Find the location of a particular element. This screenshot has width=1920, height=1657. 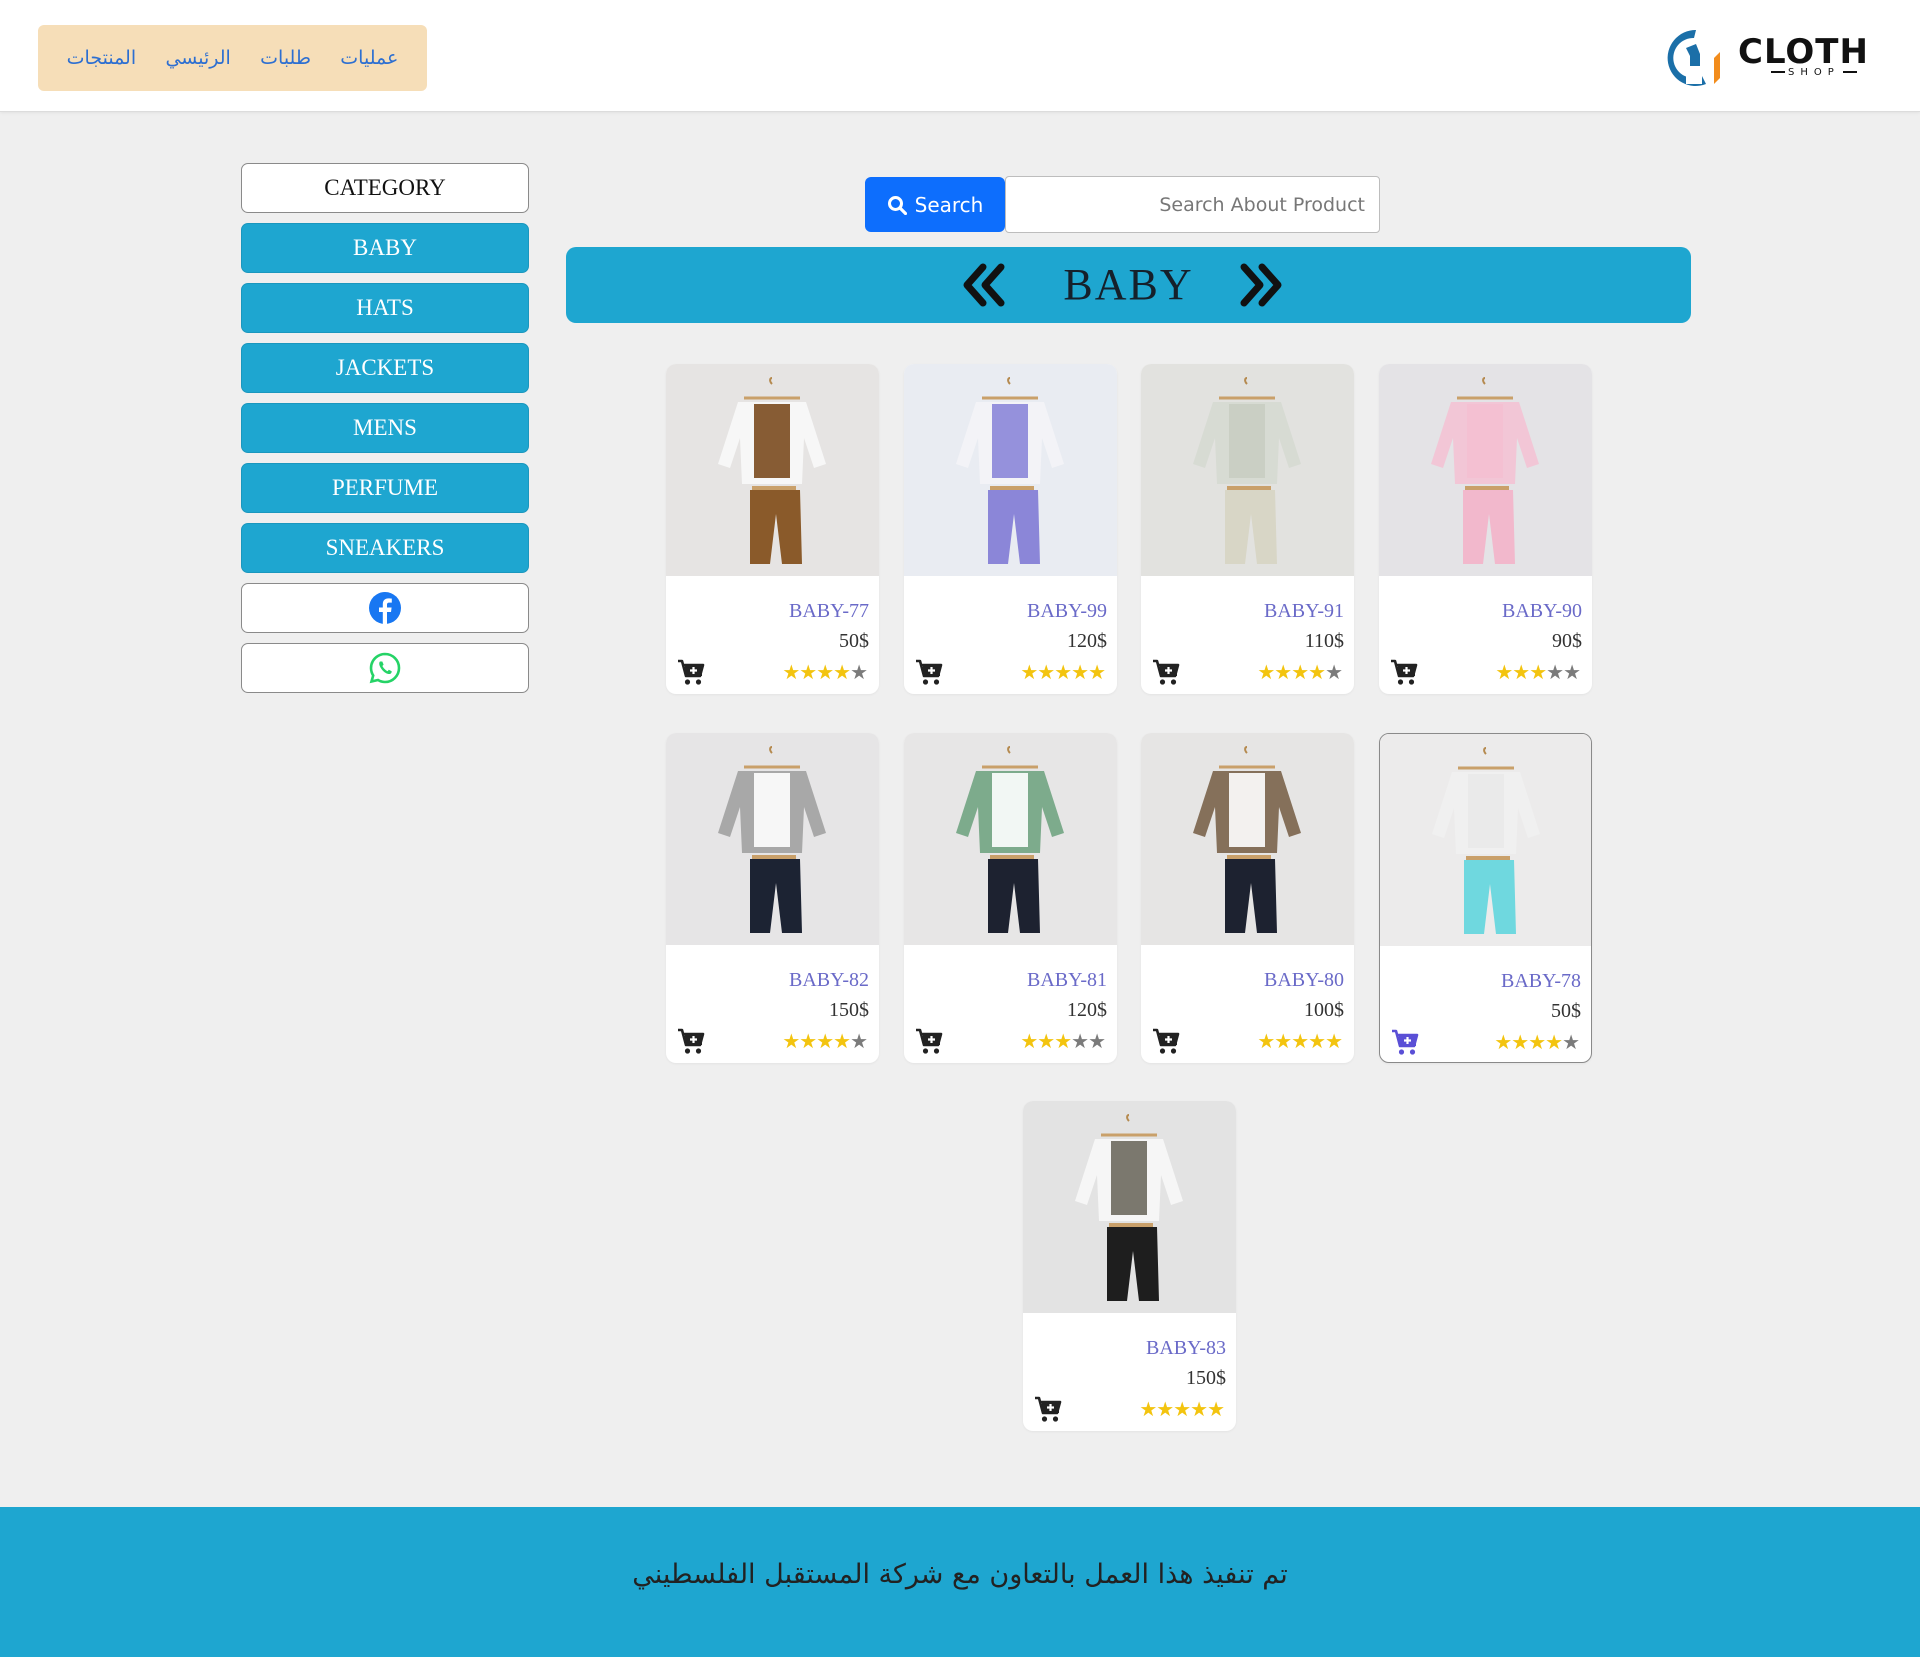

whatsapp-icon is located at coordinates (385, 668).